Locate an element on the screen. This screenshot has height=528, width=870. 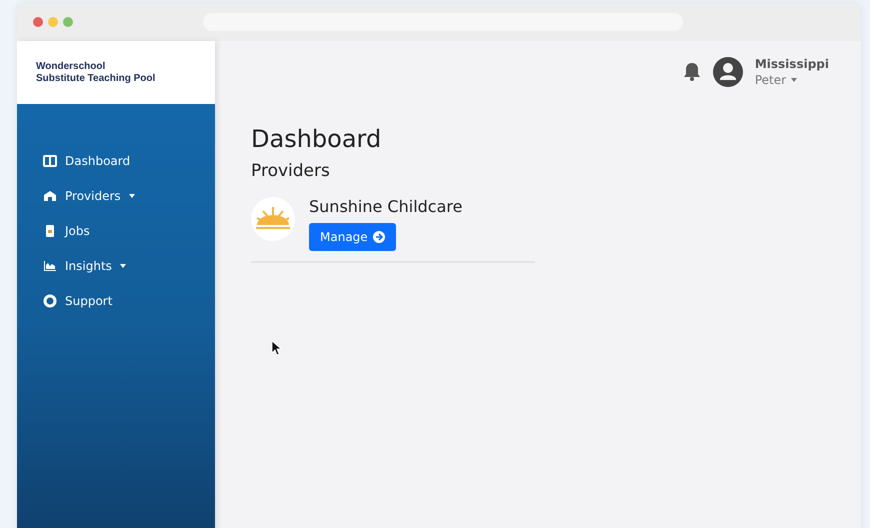
house-icon is located at coordinates (50, 196).